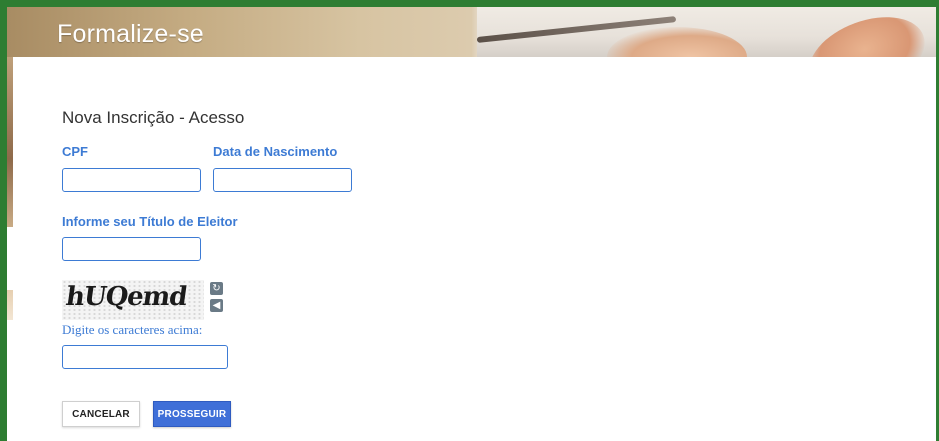  I want to click on birth-date-input, so click(282, 180).